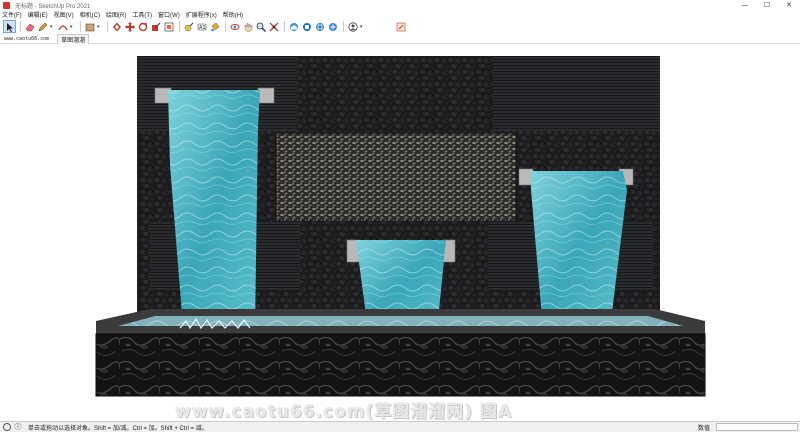 This screenshot has width=800, height=432. I want to click on scale-tool-button, so click(155, 26).